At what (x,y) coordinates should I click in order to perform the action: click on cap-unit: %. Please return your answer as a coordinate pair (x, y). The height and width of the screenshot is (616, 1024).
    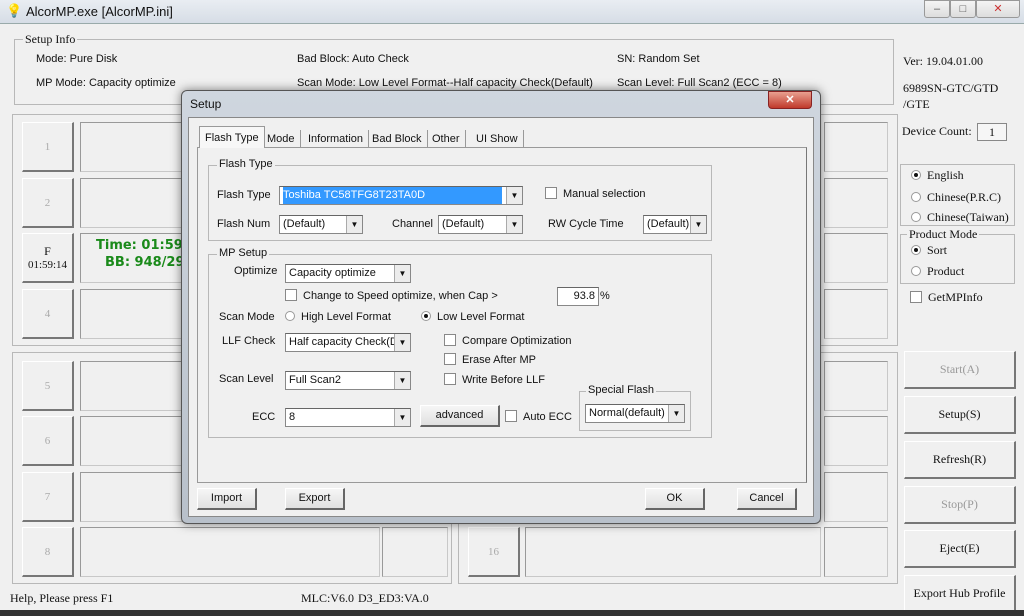
    Looking at the image, I should click on (605, 296).